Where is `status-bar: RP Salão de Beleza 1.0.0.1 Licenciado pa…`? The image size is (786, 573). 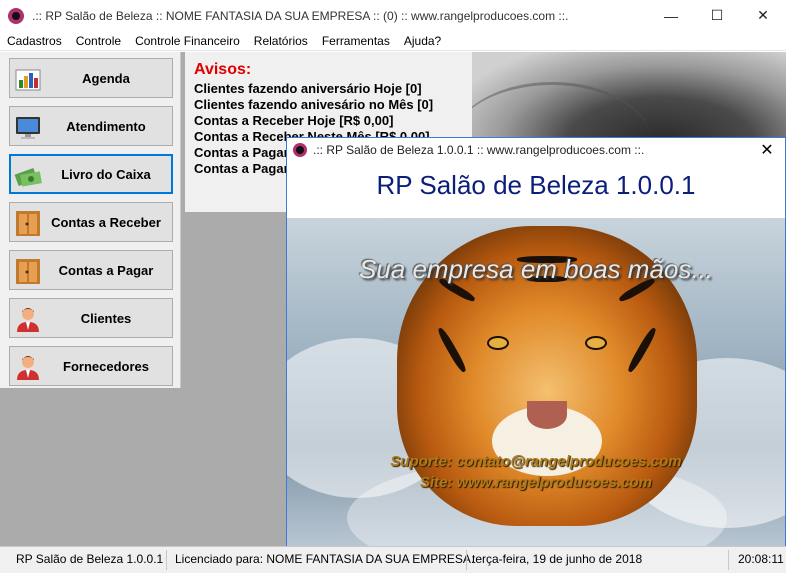 status-bar: RP Salão de Beleza 1.0.0.1 Licenciado pa… is located at coordinates (393, 559).